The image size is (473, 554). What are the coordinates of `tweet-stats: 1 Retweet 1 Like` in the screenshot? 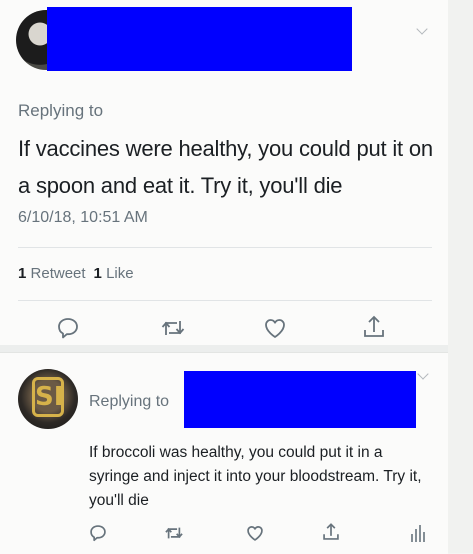 It's located at (76, 273).